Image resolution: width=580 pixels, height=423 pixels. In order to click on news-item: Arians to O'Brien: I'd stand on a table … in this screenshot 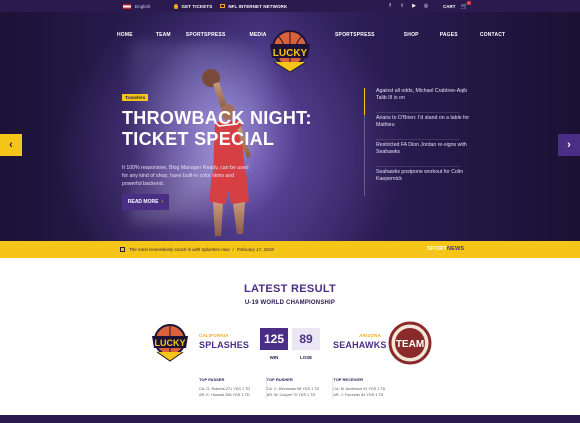, I will do `click(418, 128)`.